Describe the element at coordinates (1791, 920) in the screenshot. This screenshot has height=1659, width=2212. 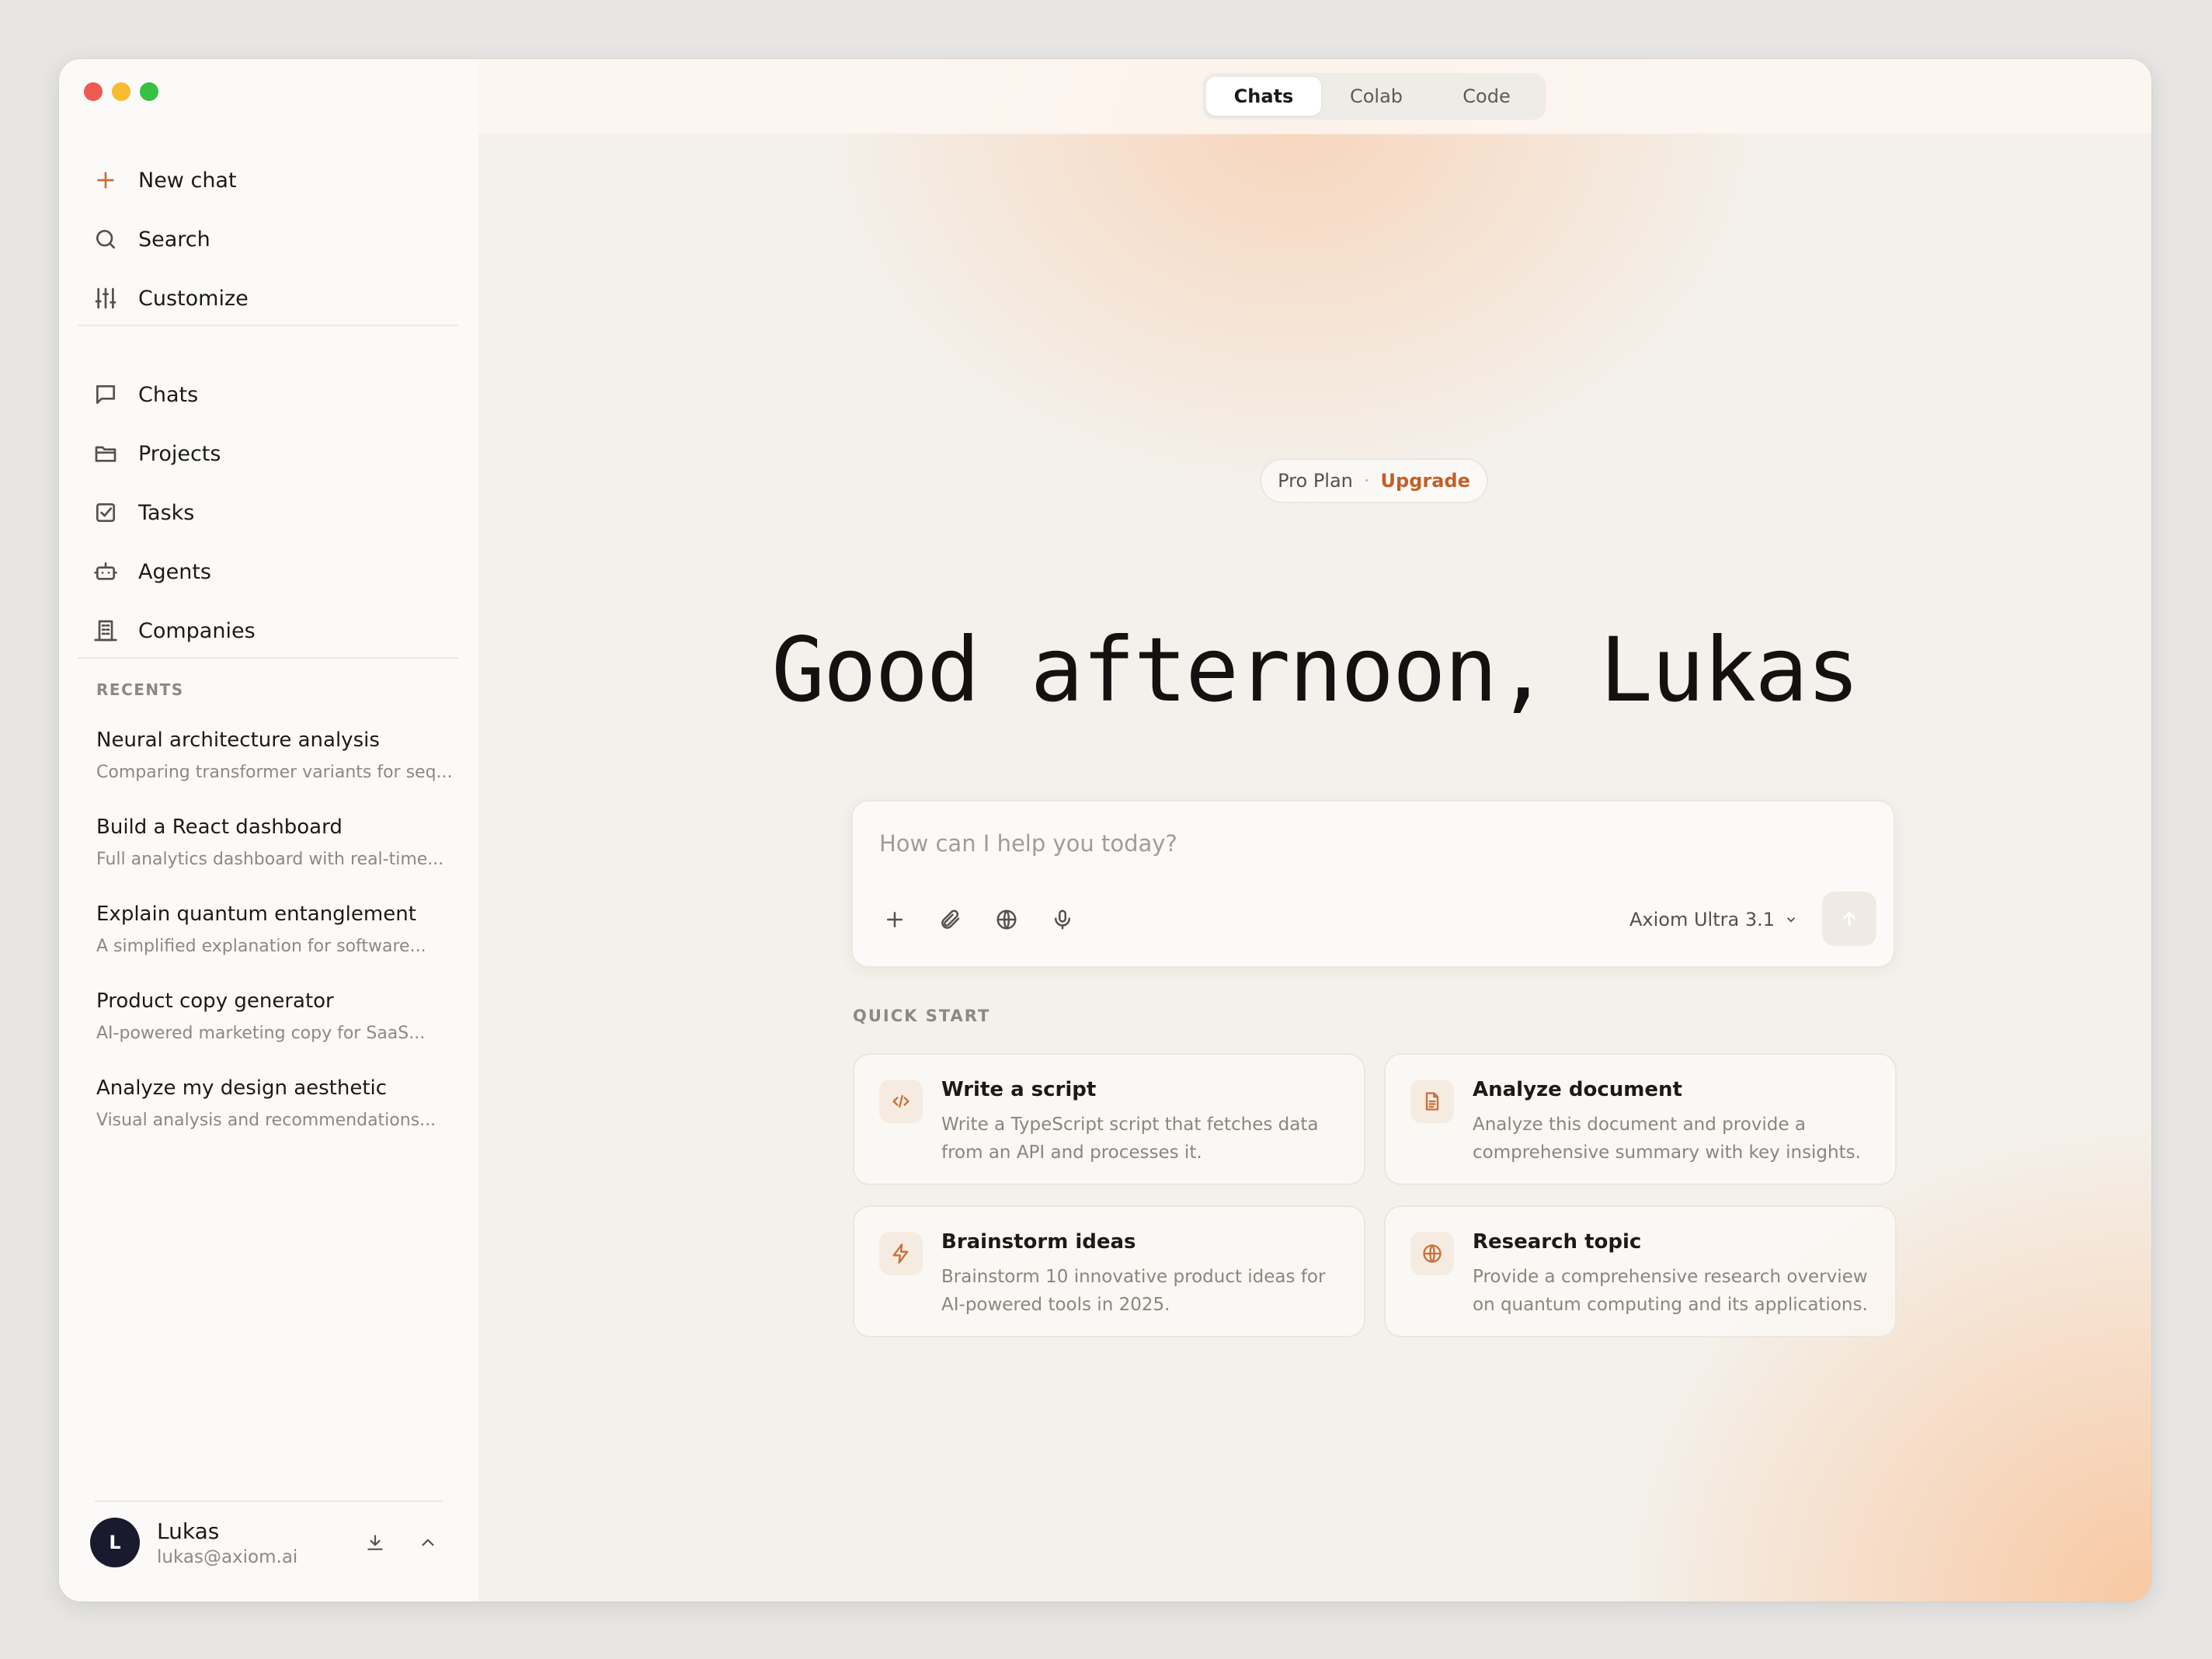
I see `chevron-down-icon` at that location.